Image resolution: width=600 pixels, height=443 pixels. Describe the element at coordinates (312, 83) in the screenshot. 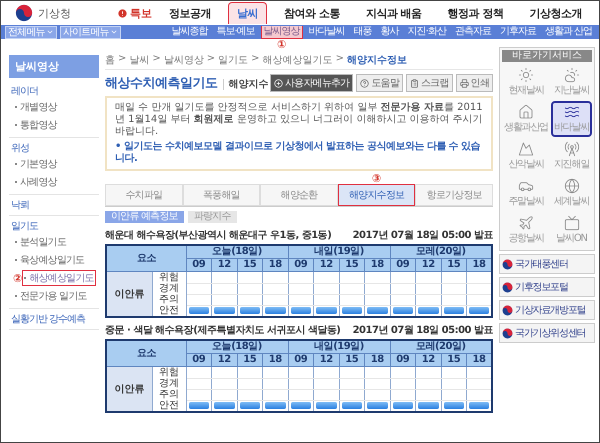

I see `toolbar-button: 사용자메뉴추가` at that location.